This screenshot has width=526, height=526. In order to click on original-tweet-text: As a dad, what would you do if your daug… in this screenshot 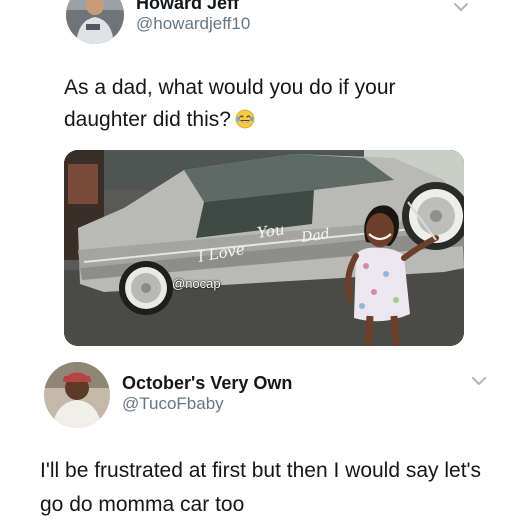, I will do `click(274, 104)`.